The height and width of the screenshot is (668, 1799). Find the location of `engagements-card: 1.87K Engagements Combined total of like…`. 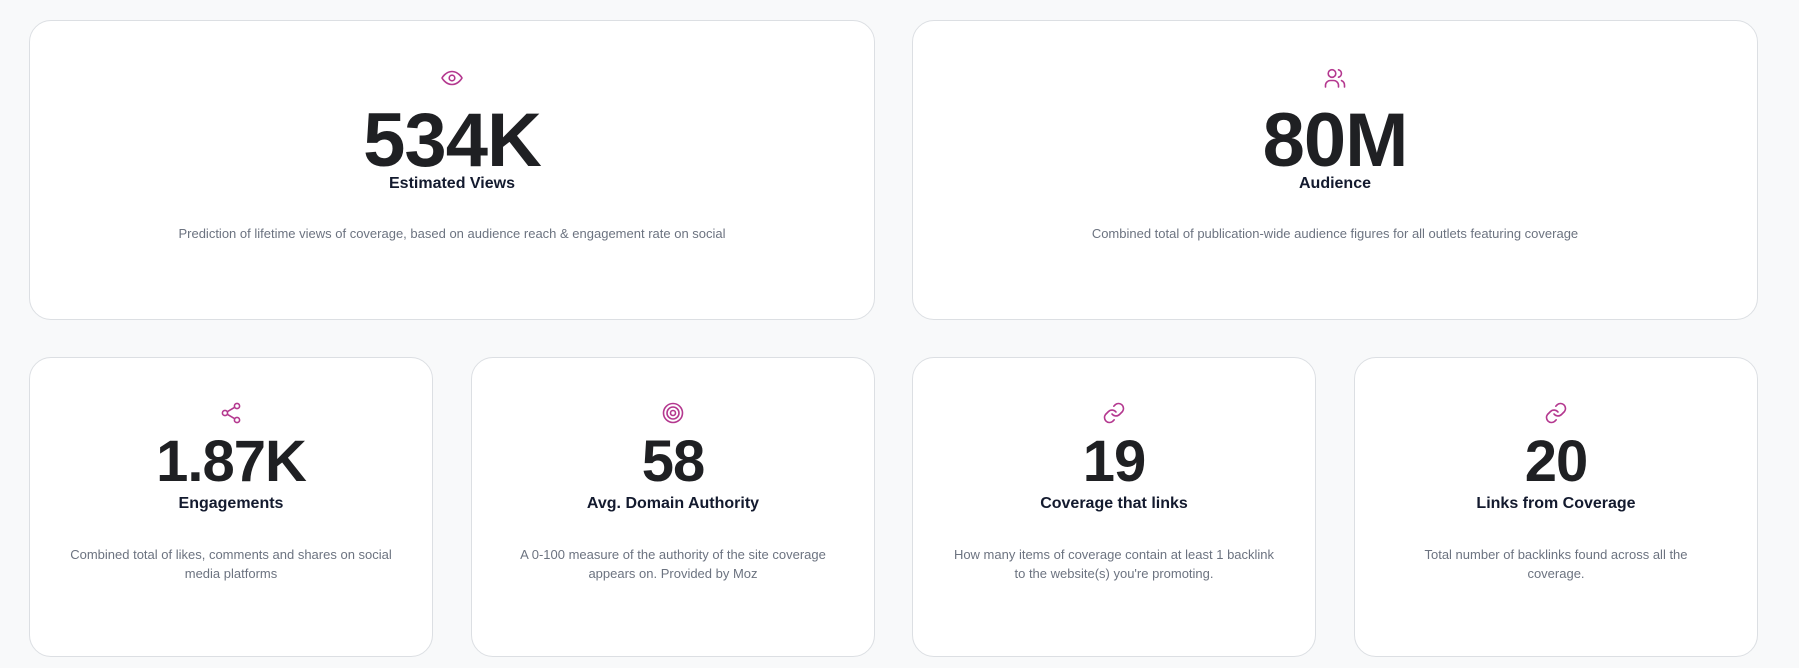

engagements-card: 1.87K Engagements Combined total of like… is located at coordinates (231, 507).